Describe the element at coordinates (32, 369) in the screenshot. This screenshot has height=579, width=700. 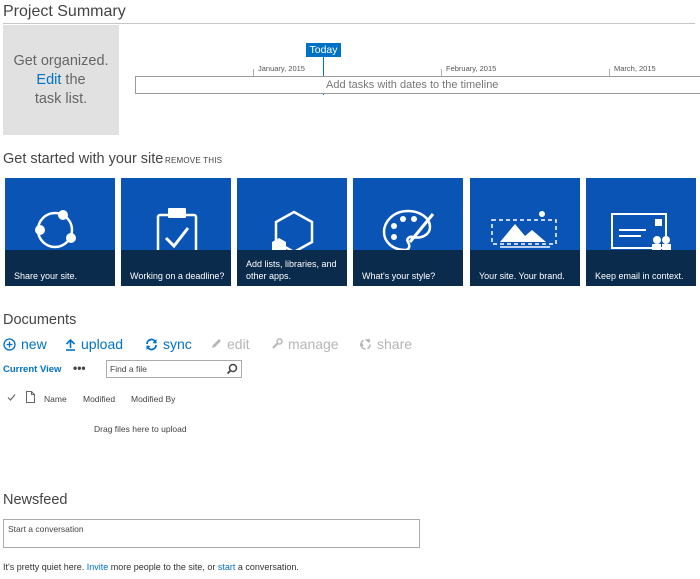
I see `current-view-link: Current View` at that location.